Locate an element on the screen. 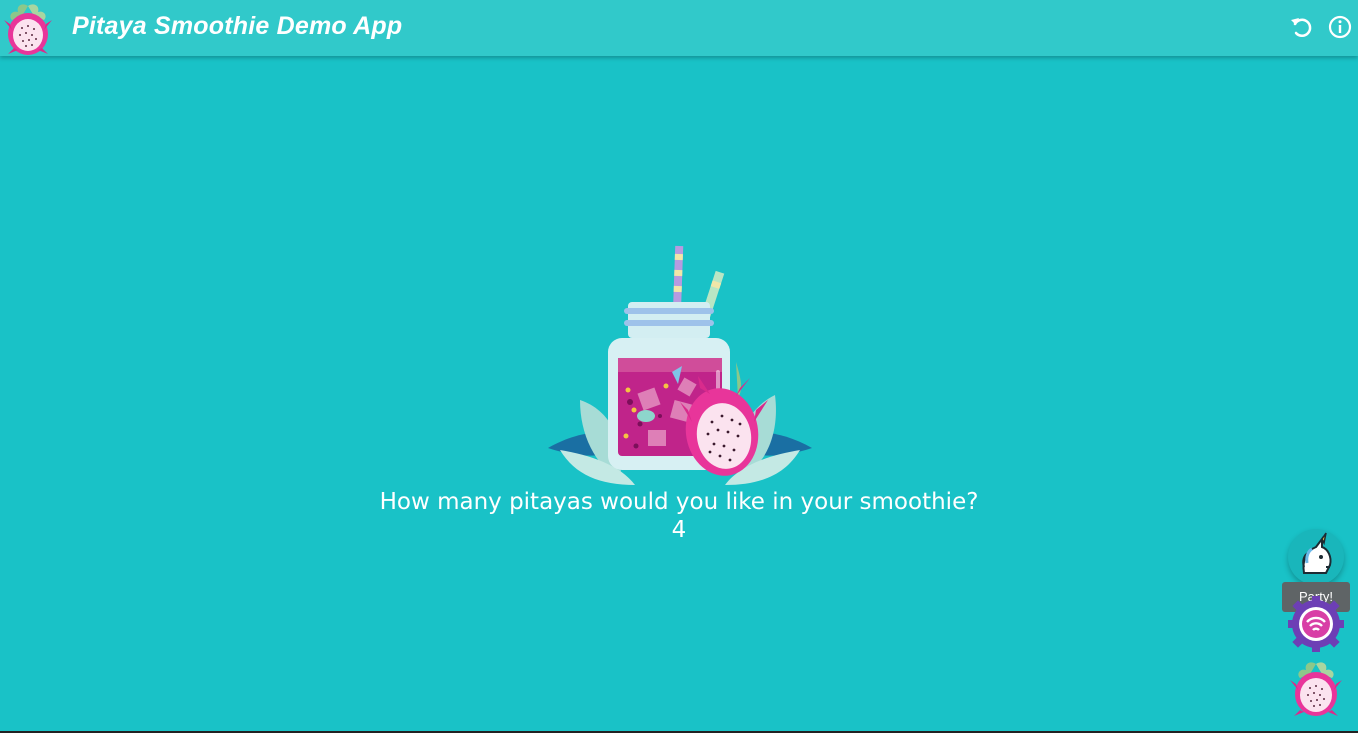  pitaya-button is located at coordinates (1316, 689).